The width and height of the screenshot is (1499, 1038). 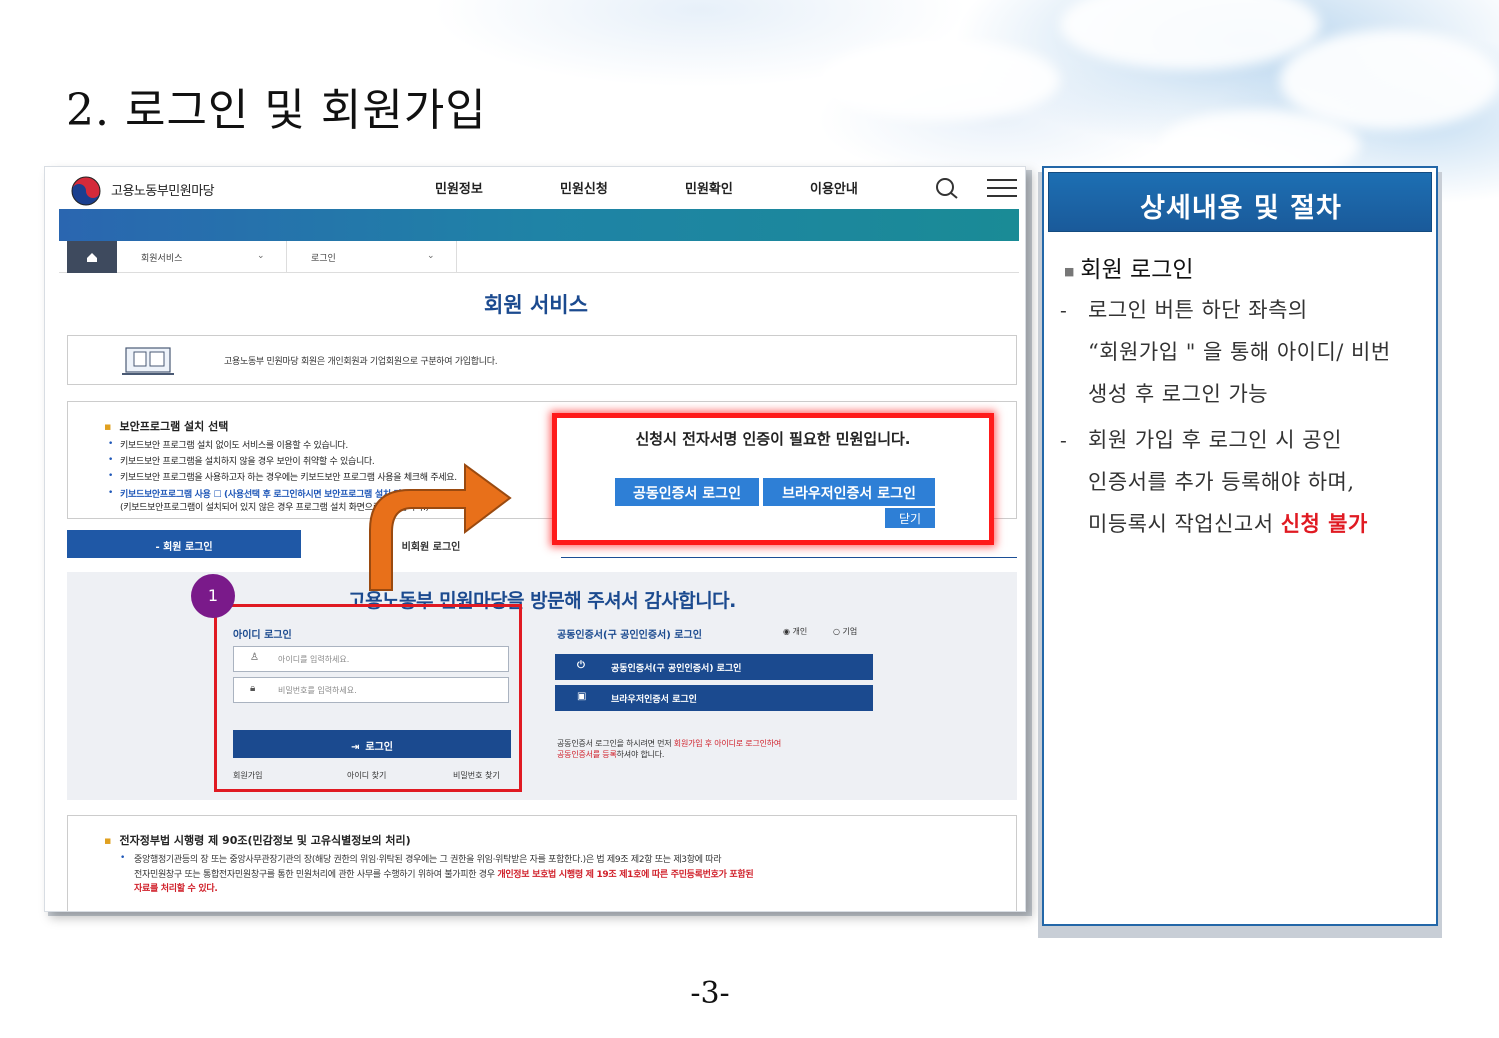 What do you see at coordinates (265, 840) in the screenshot?
I see `law-title-text: 전자정부법 시행령 제 90조(민감정보 및 고유식별정보의 처리)` at bounding box center [265, 840].